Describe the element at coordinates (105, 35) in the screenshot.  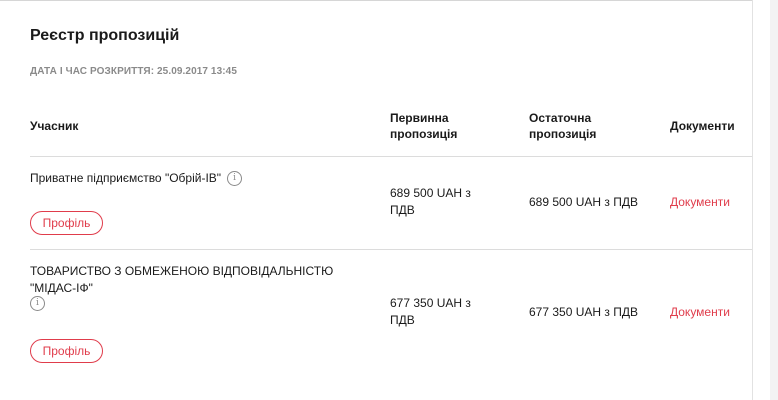
I see `registry-title: Реєстр пропозицій` at that location.